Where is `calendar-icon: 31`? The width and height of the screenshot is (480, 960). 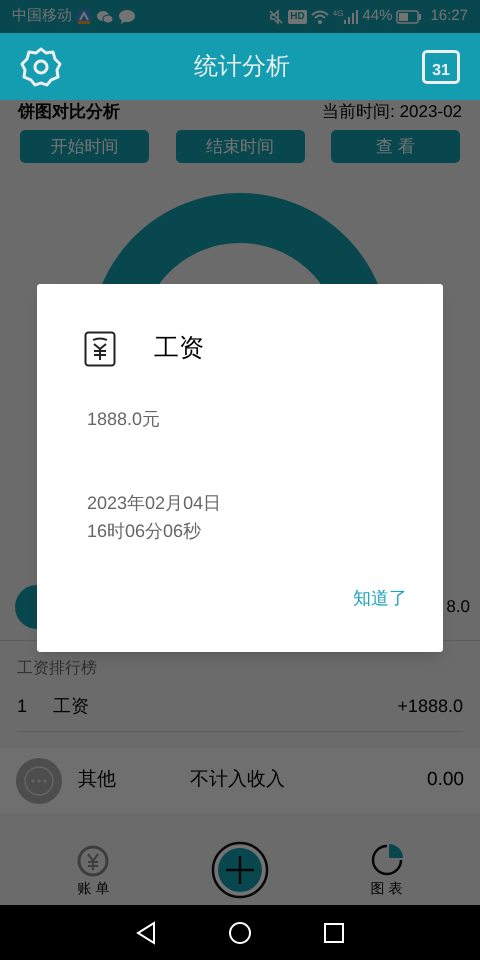
calendar-icon: 31 is located at coordinates (441, 67).